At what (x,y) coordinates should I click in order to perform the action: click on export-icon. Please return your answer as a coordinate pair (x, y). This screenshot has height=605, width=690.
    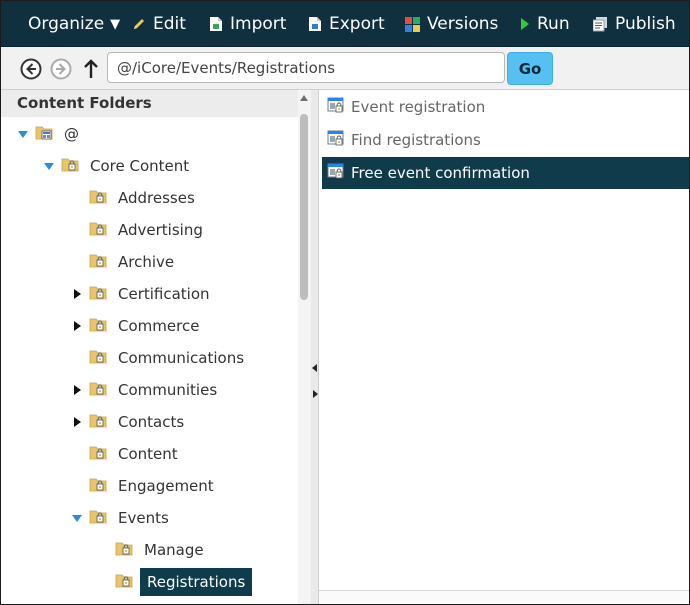
    Looking at the image, I should click on (315, 24).